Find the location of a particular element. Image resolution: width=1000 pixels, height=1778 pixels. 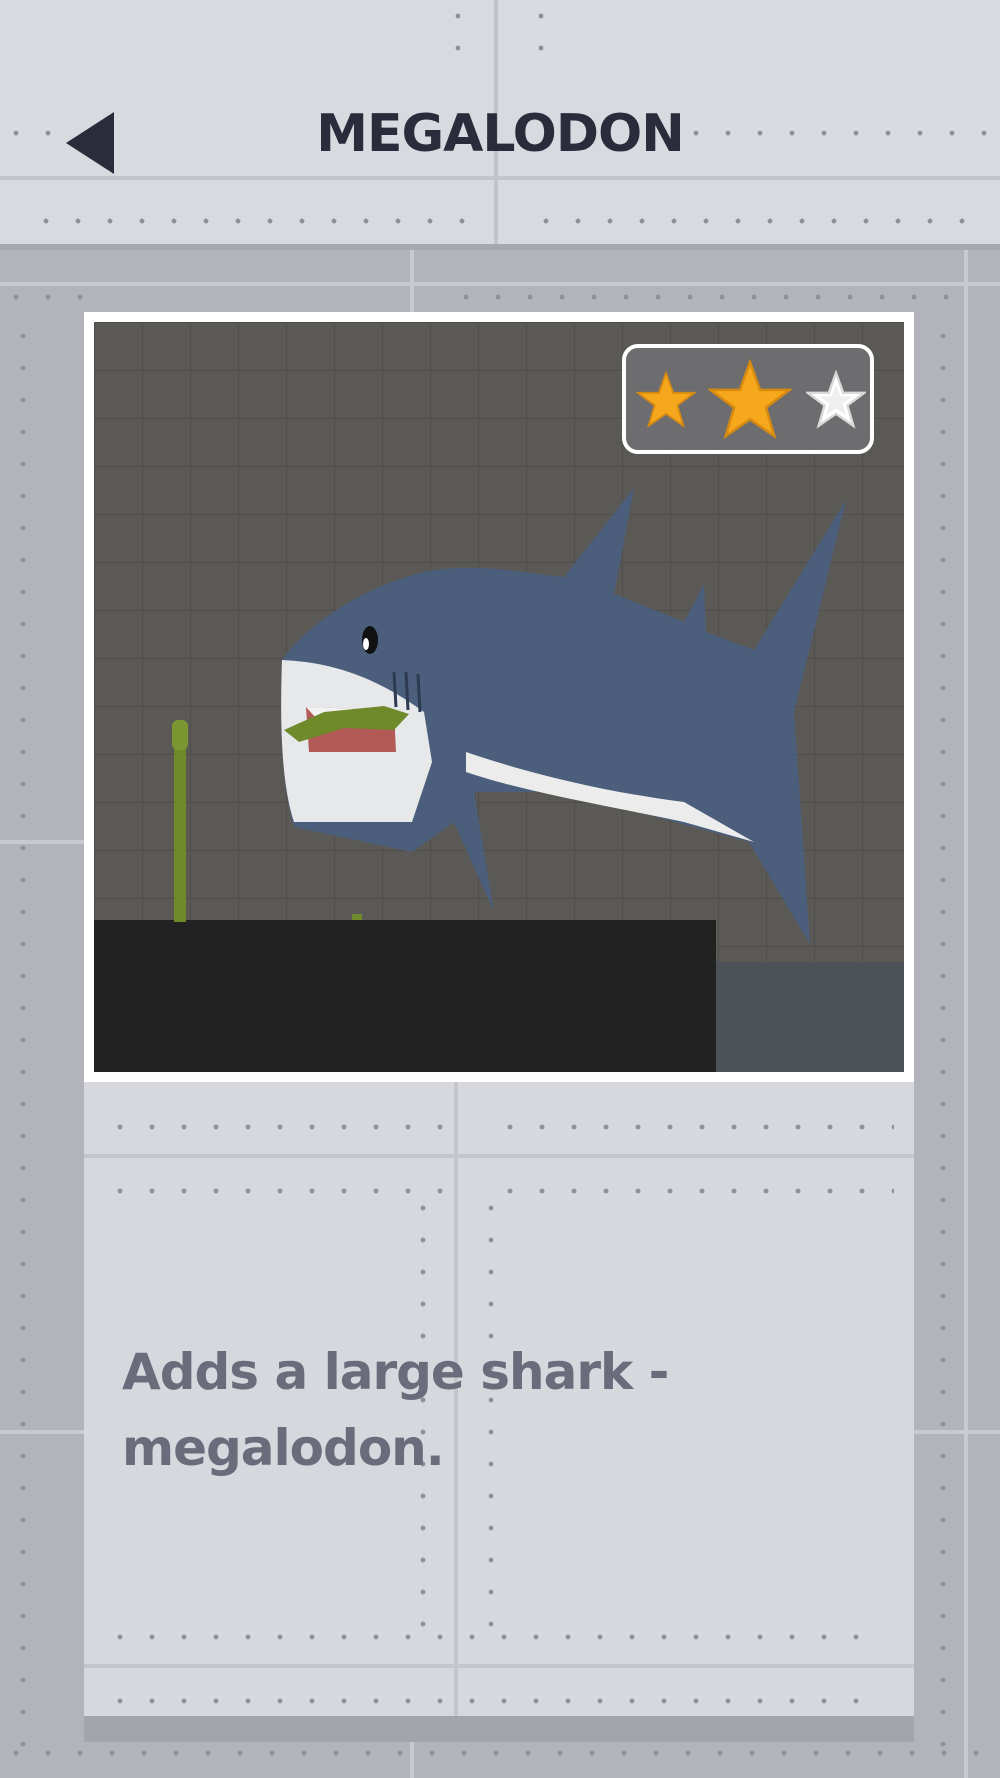

star-empty-icon is located at coordinates (836, 399).